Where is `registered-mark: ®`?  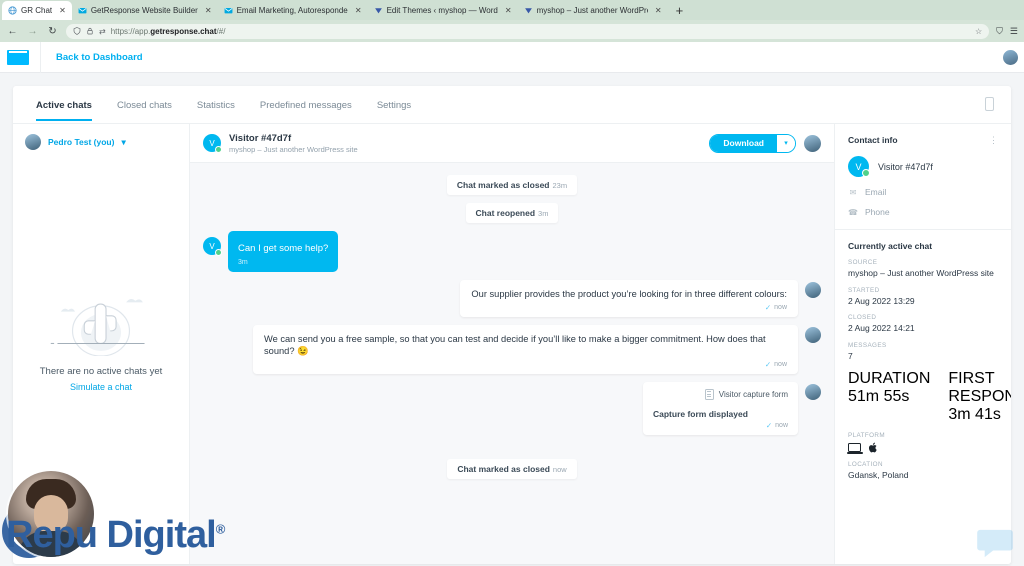
registered-mark: ® is located at coordinates (220, 529).